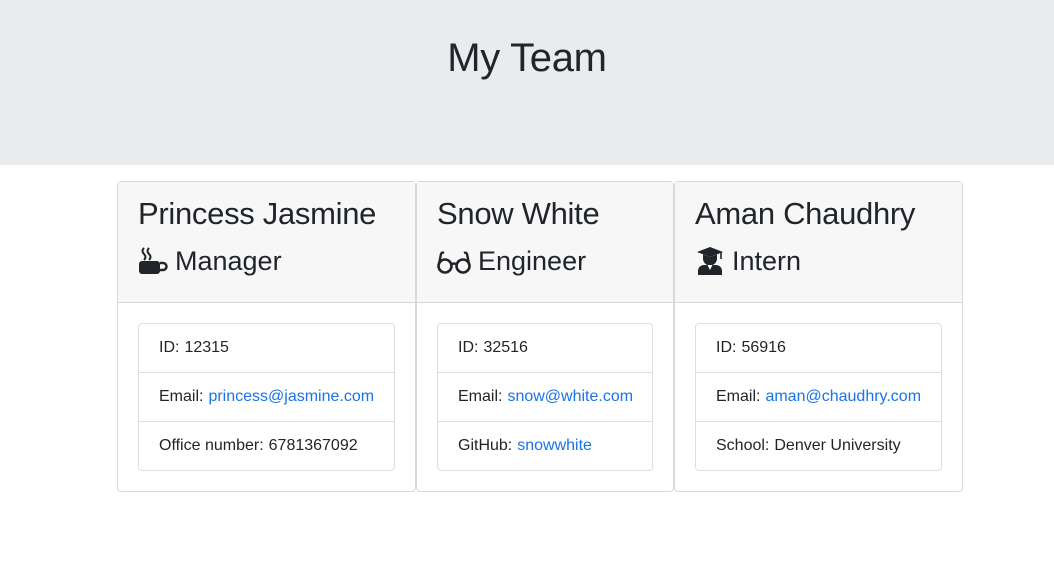 This screenshot has width=1054, height=576. Describe the element at coordinates (266, 348) in the screenshot. I see `id-item: ID: 12315` at that location.